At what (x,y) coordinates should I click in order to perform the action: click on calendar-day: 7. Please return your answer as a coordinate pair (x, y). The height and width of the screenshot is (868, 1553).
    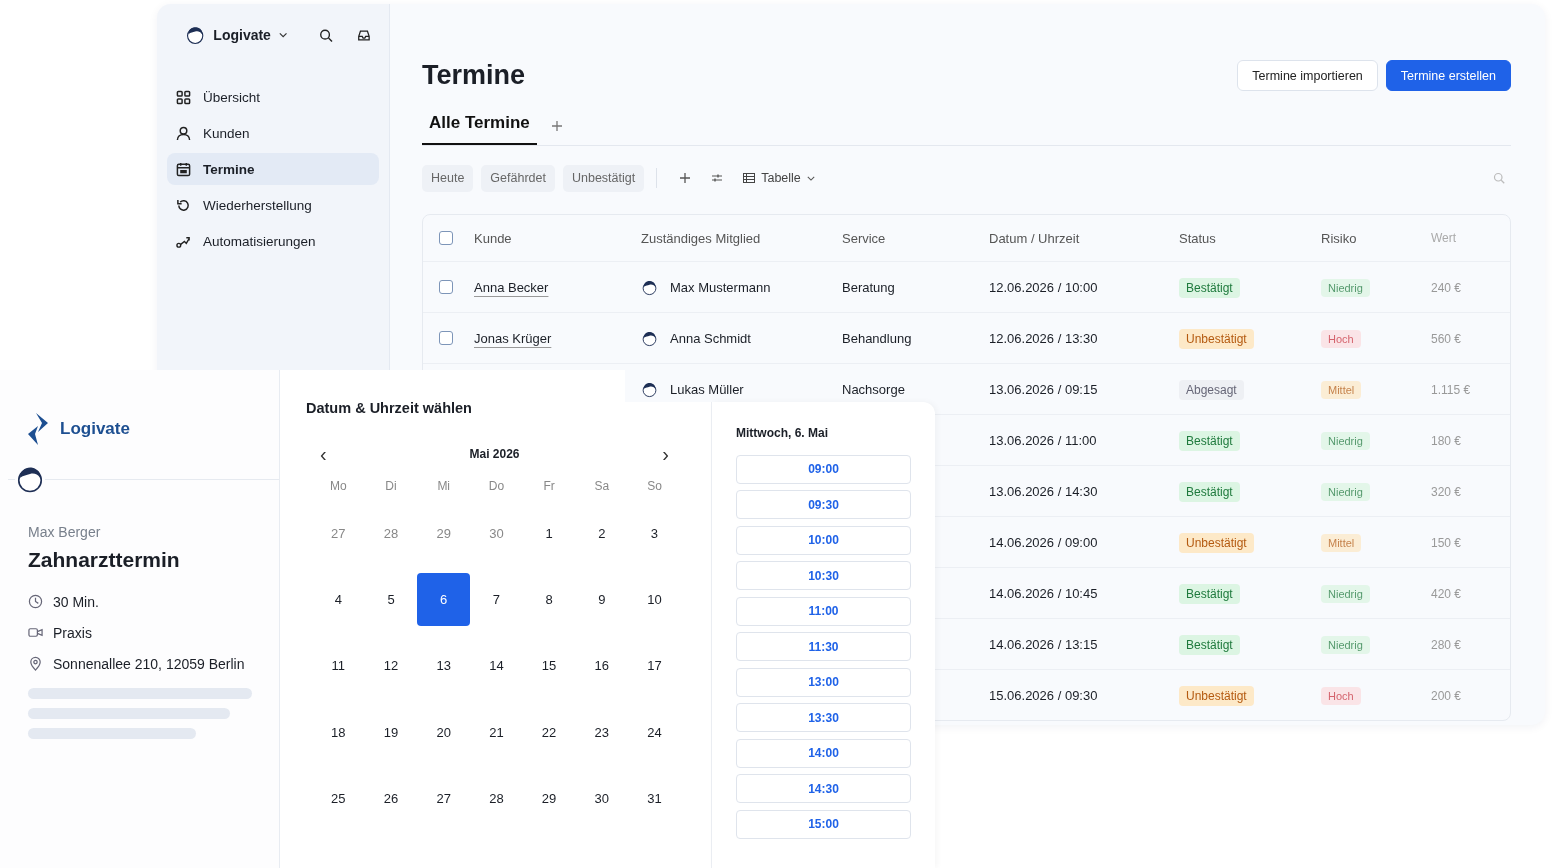
    Looking at the image, I should click on (496, 599).